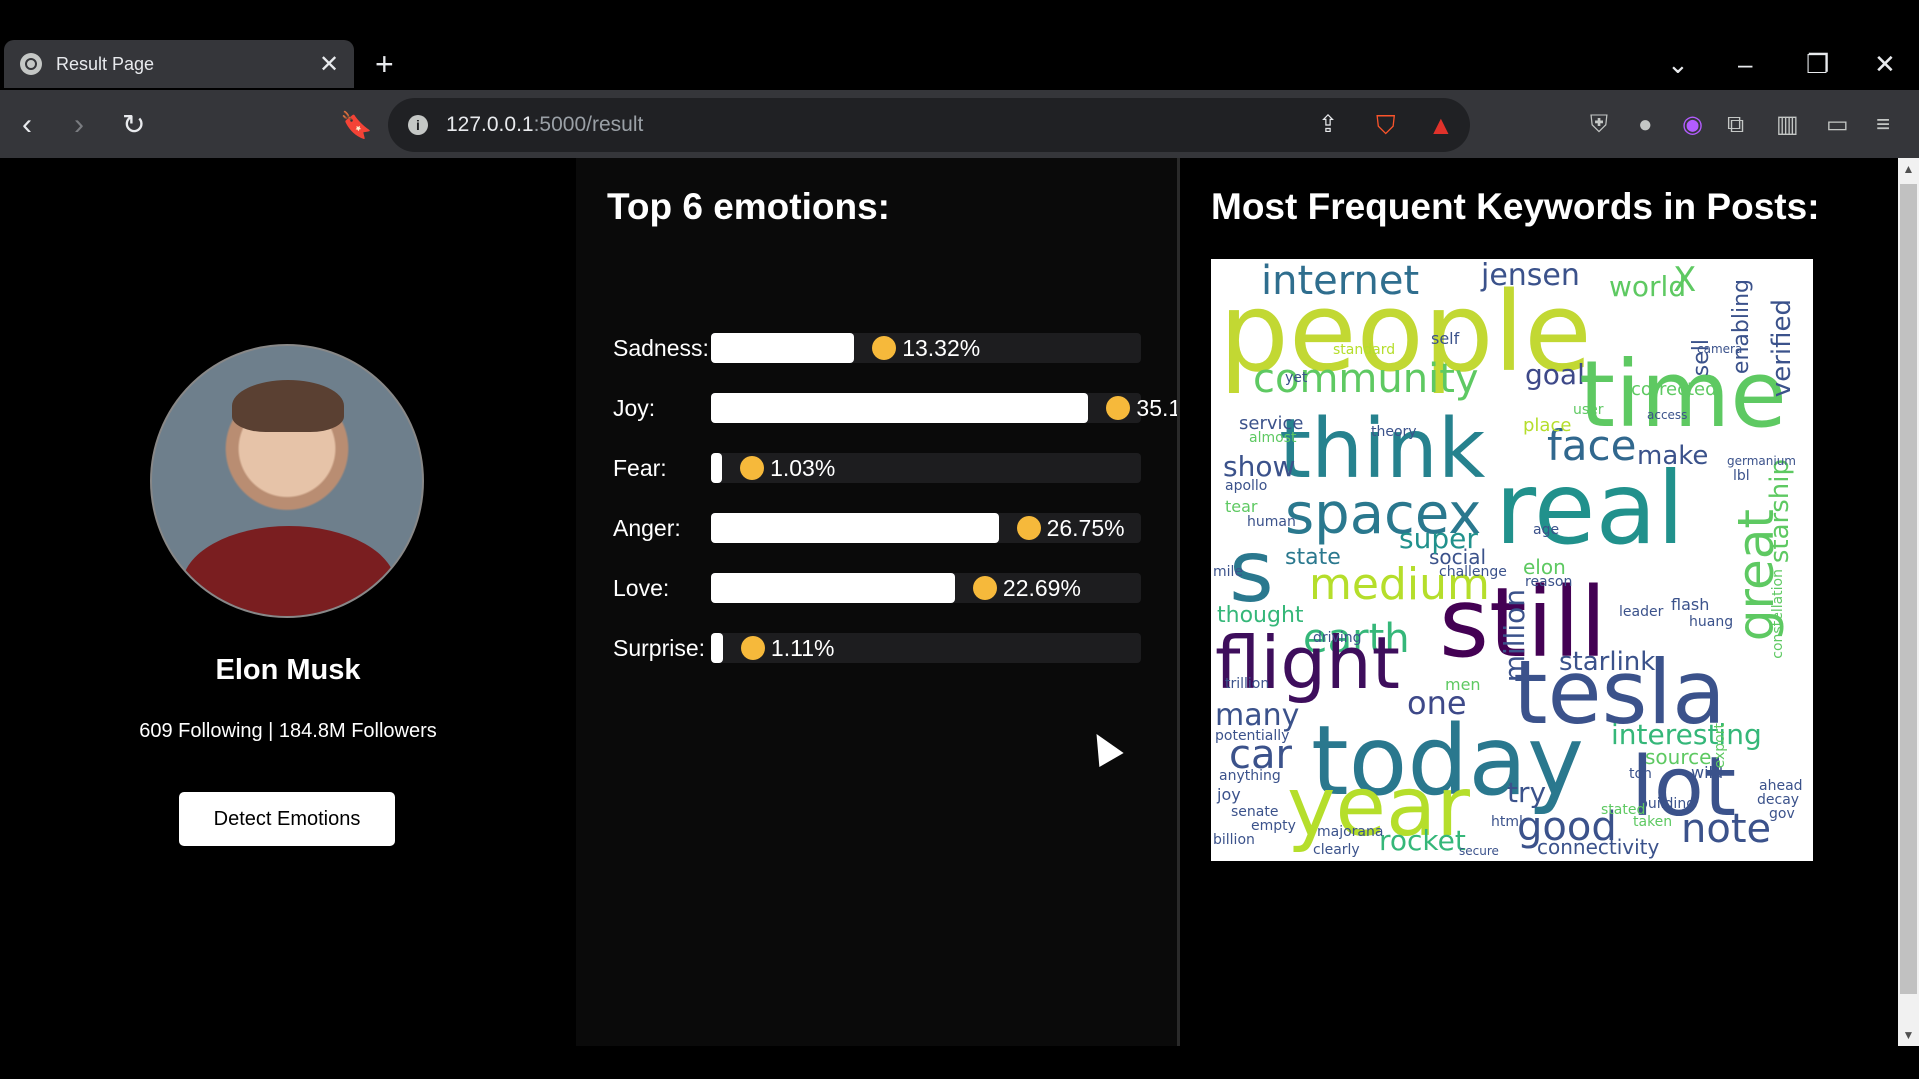  Describe the element at coordinates (1026, 588) in the screenshot. I see `emotion-value: 22.69%` at that location.